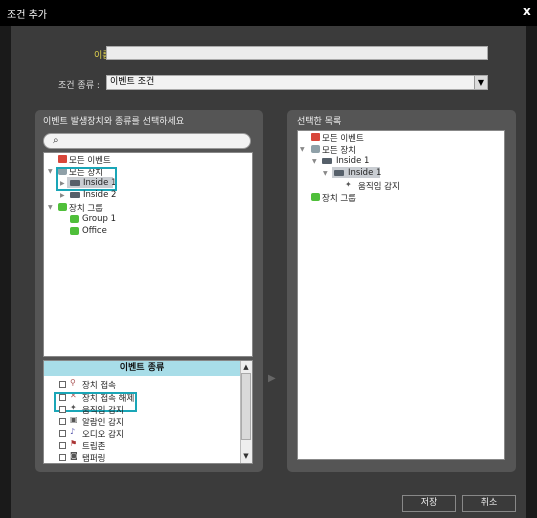 This screenshot has height=518, width=537. I want to click on tree-item-inside-2: Inside 2, so click(99, 195).